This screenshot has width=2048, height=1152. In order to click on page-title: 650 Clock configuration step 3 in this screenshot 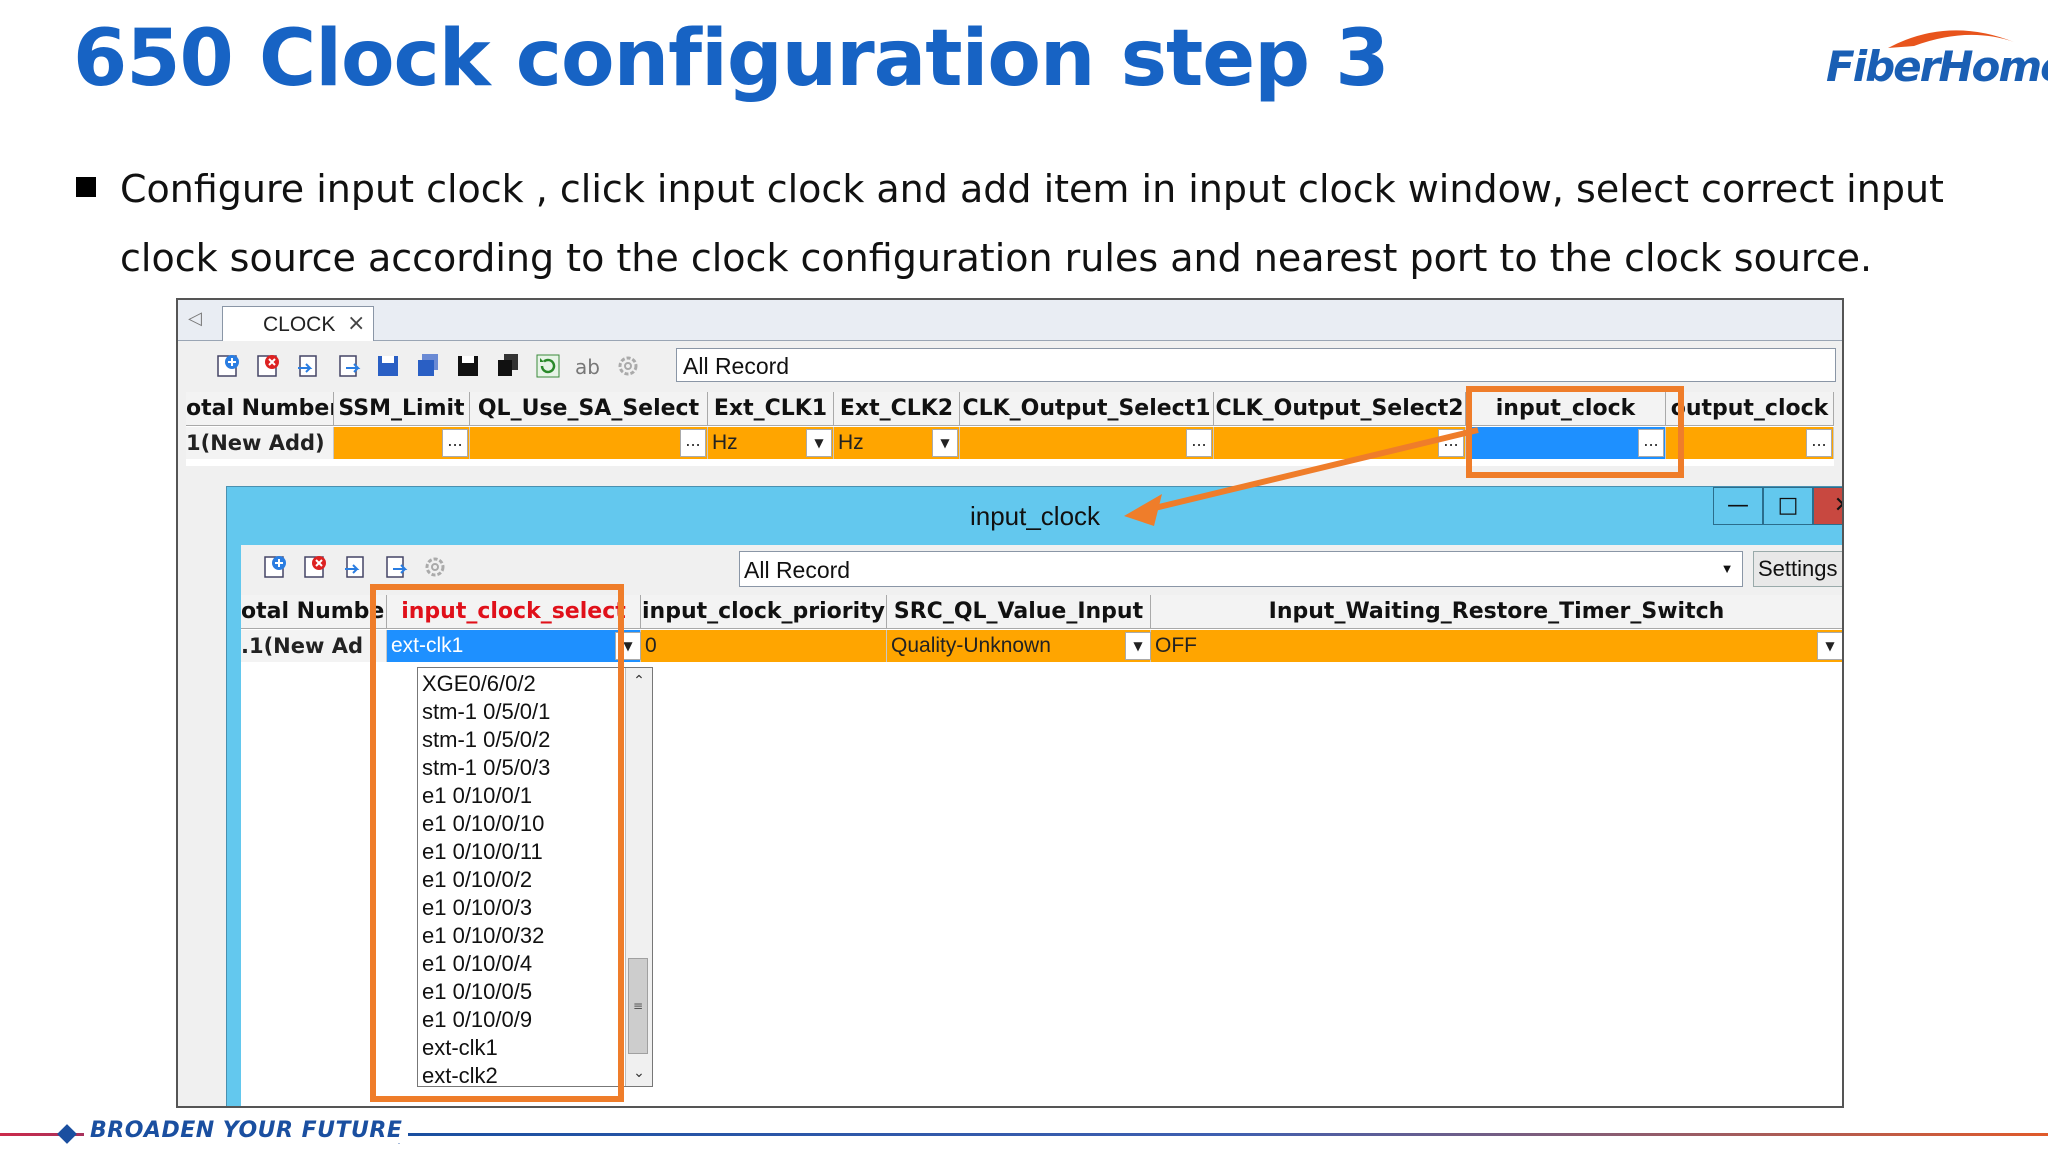, I will do `click(731, 59)`.